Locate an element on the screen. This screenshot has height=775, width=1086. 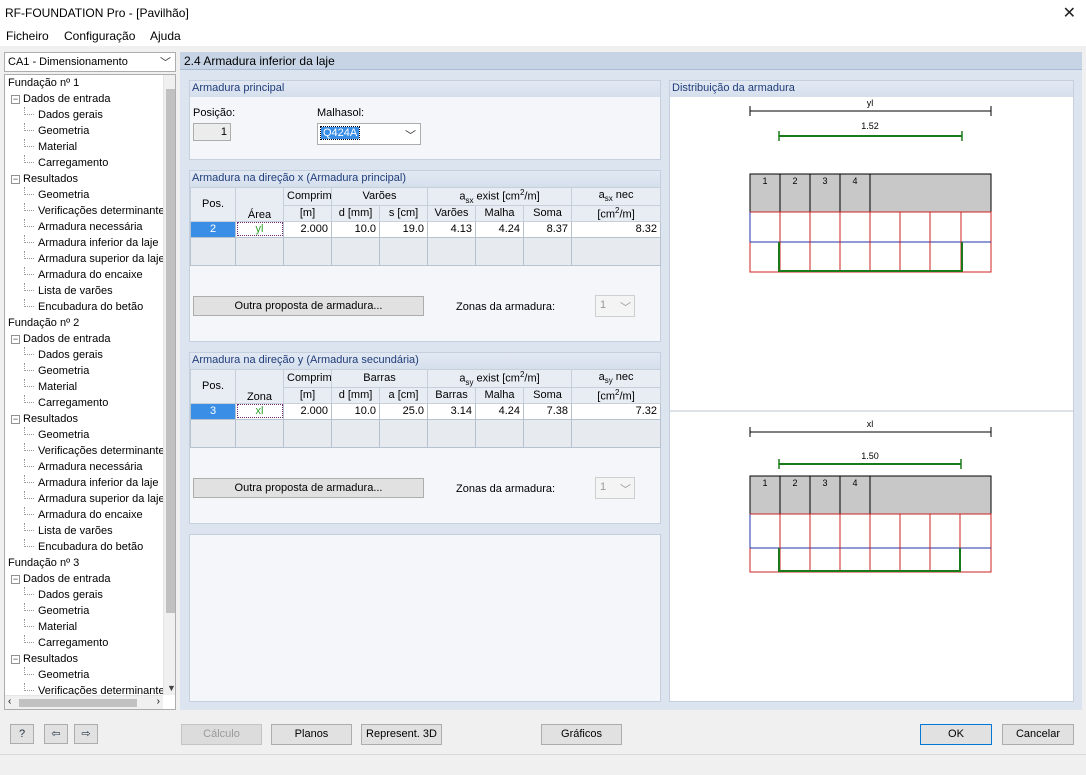
plans-button: Planos is located at coordinates (311, 734).